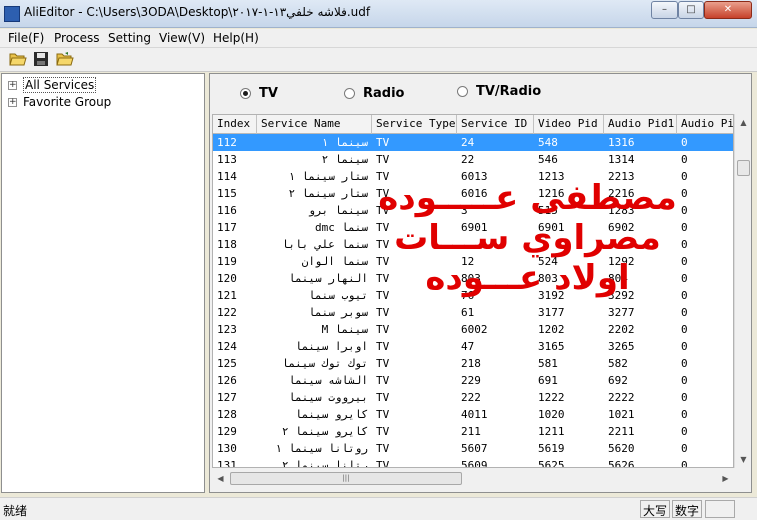 This screenshot has width=757, height=520. Describe the element at coordinates (621, 176) in the screenshot. I see `table-cell: 2213` at that location.